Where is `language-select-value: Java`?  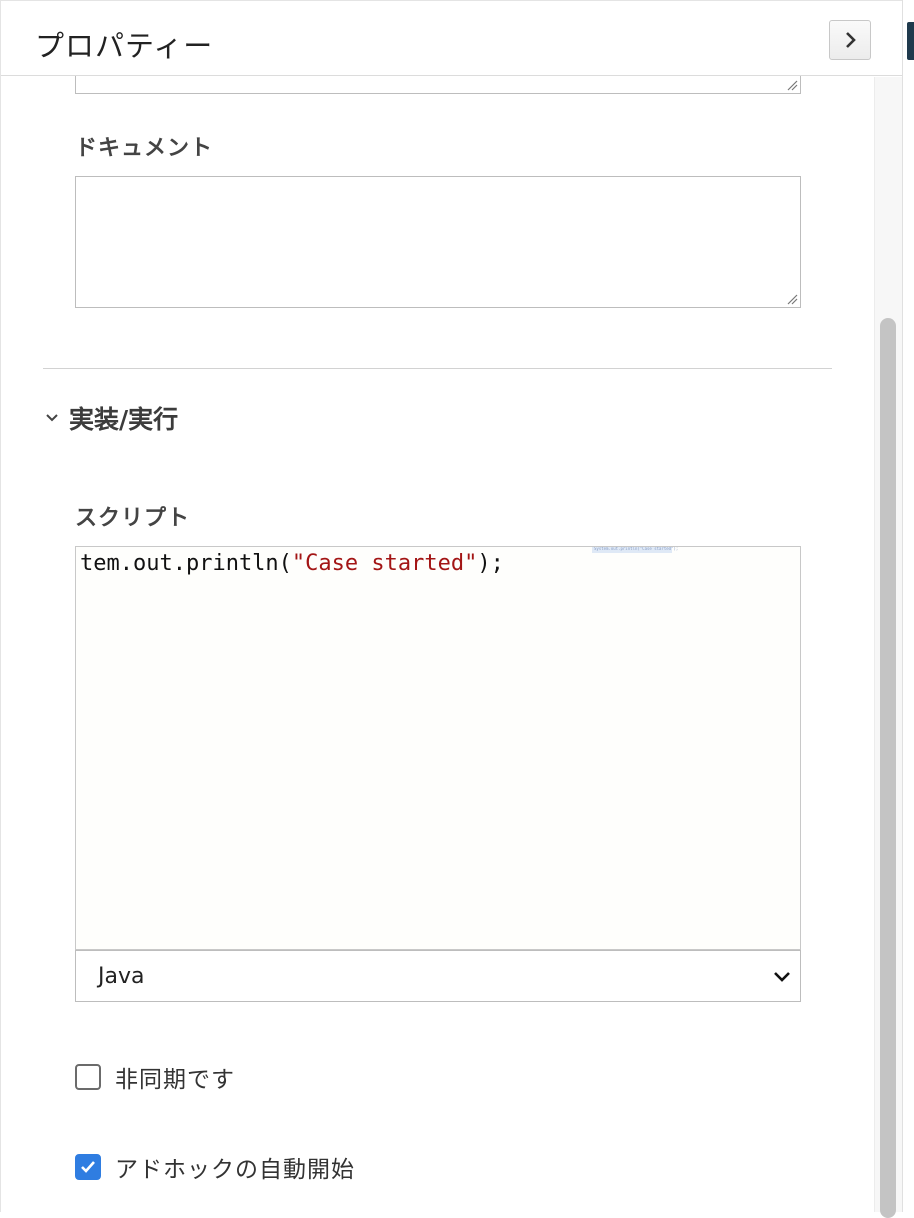
language-select-value: Java is located at coordinates (121, 976).